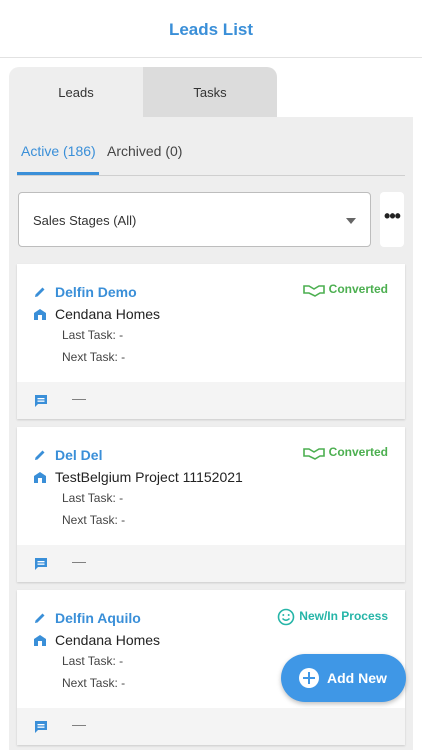 Image resolution: width=422 pixels, height=750 pixels. I want to click on tab-tasks: Tasks, so click(210, 92).